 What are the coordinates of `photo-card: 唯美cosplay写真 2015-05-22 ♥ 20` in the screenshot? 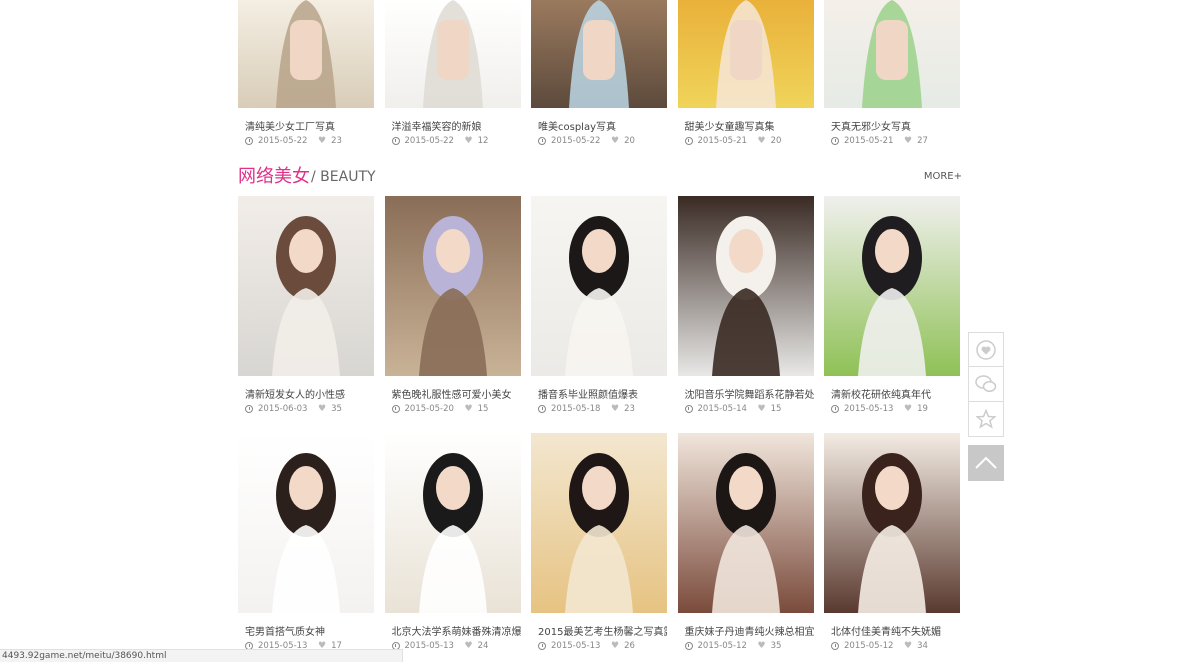 It's located at (599, 73).